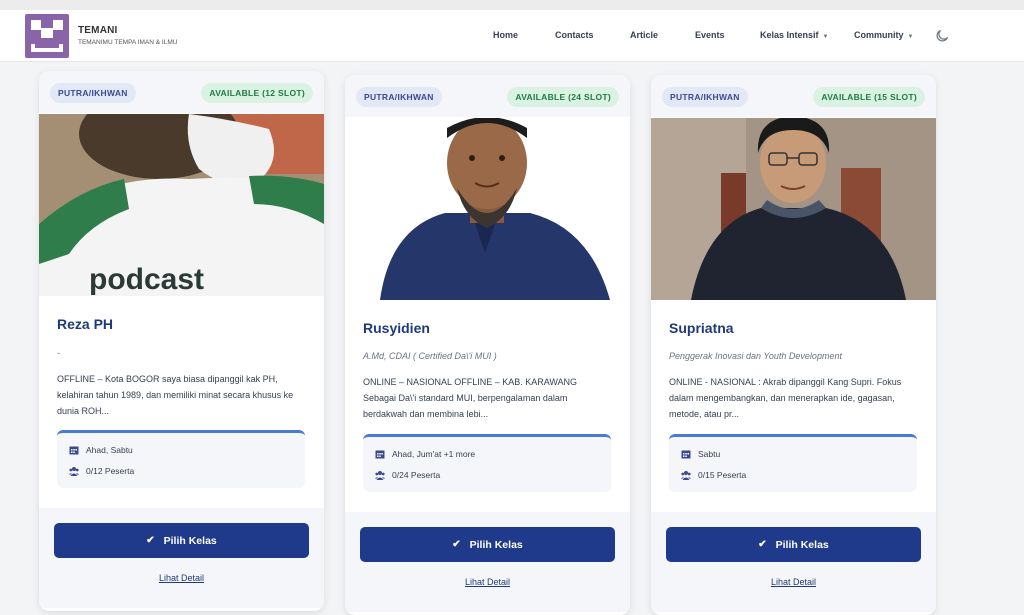 The height and width of the screenshot is (615, 1024). I want to click on schedule-days: Ahad, Jum'at +1 more, so click(425, 454).